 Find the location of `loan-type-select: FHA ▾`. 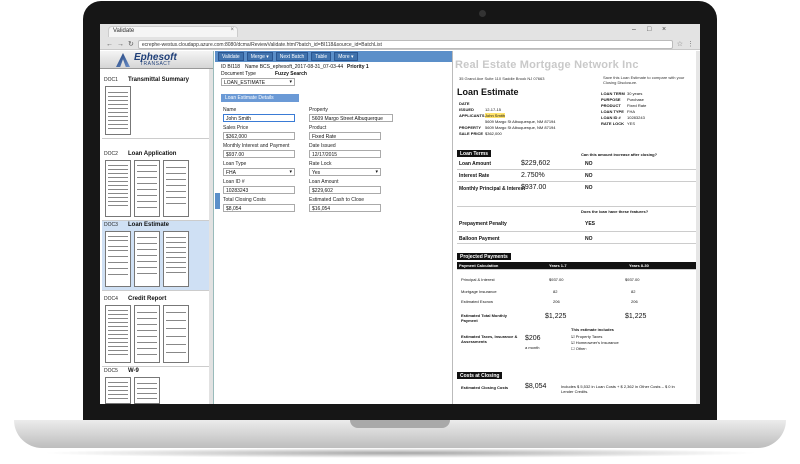

loan-type-select: FHA ▾ is located at coordinates (259, 172).